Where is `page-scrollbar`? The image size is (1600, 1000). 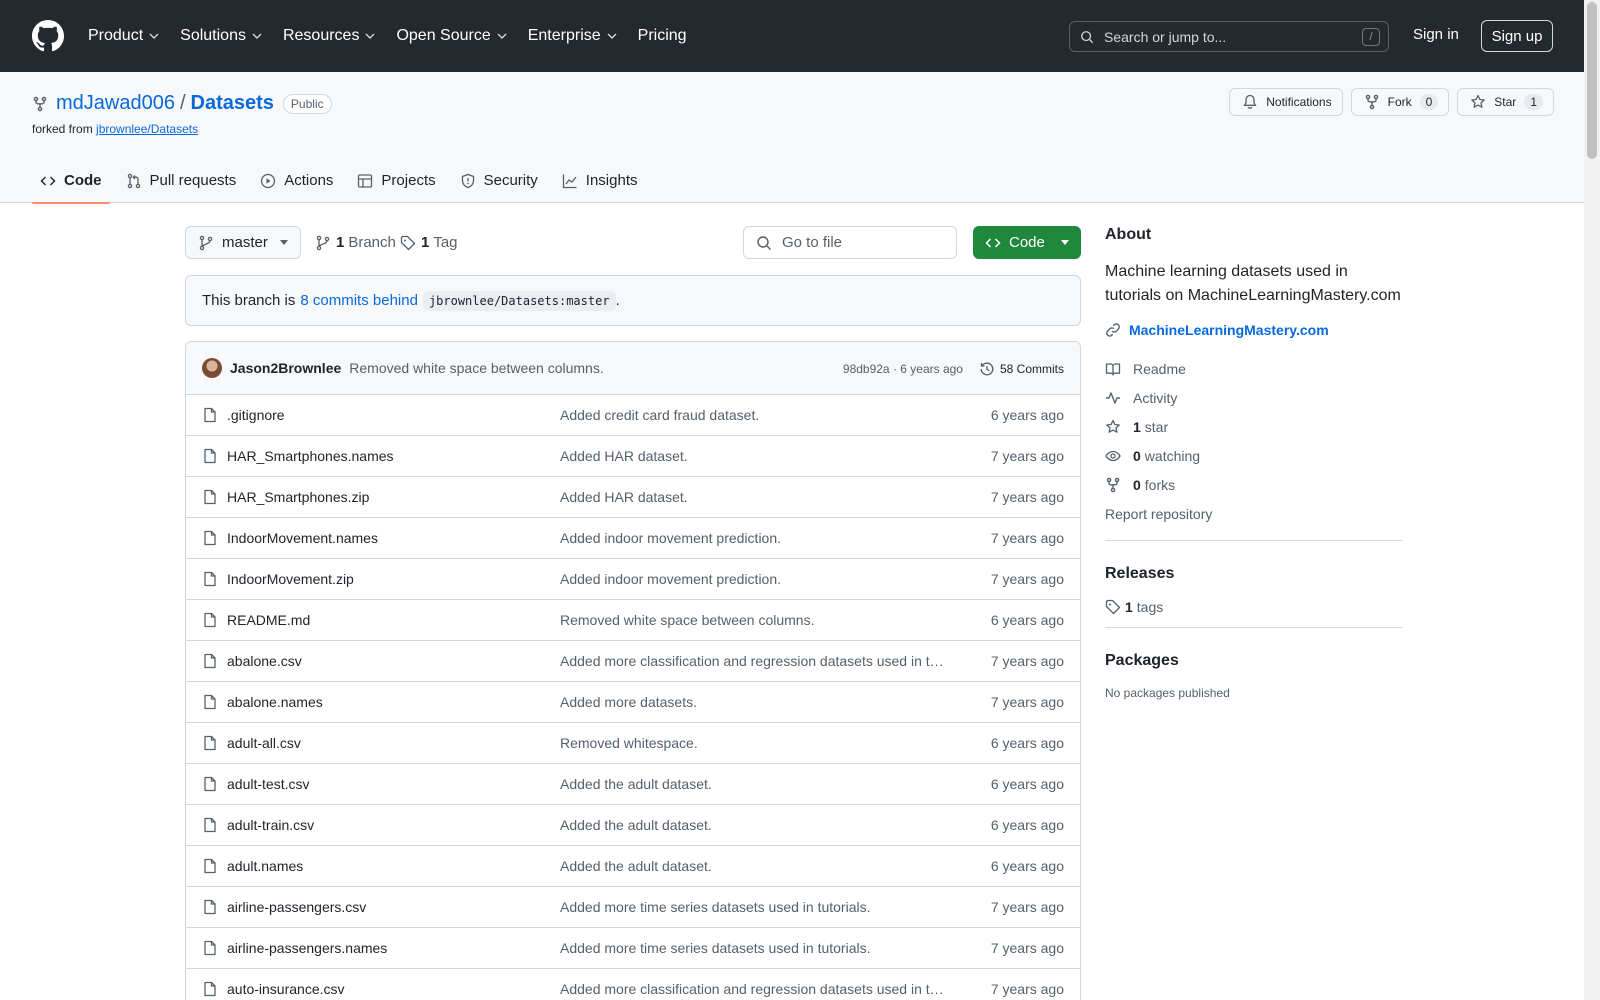 page-scrollbar is located at coordinates (1592, 500).